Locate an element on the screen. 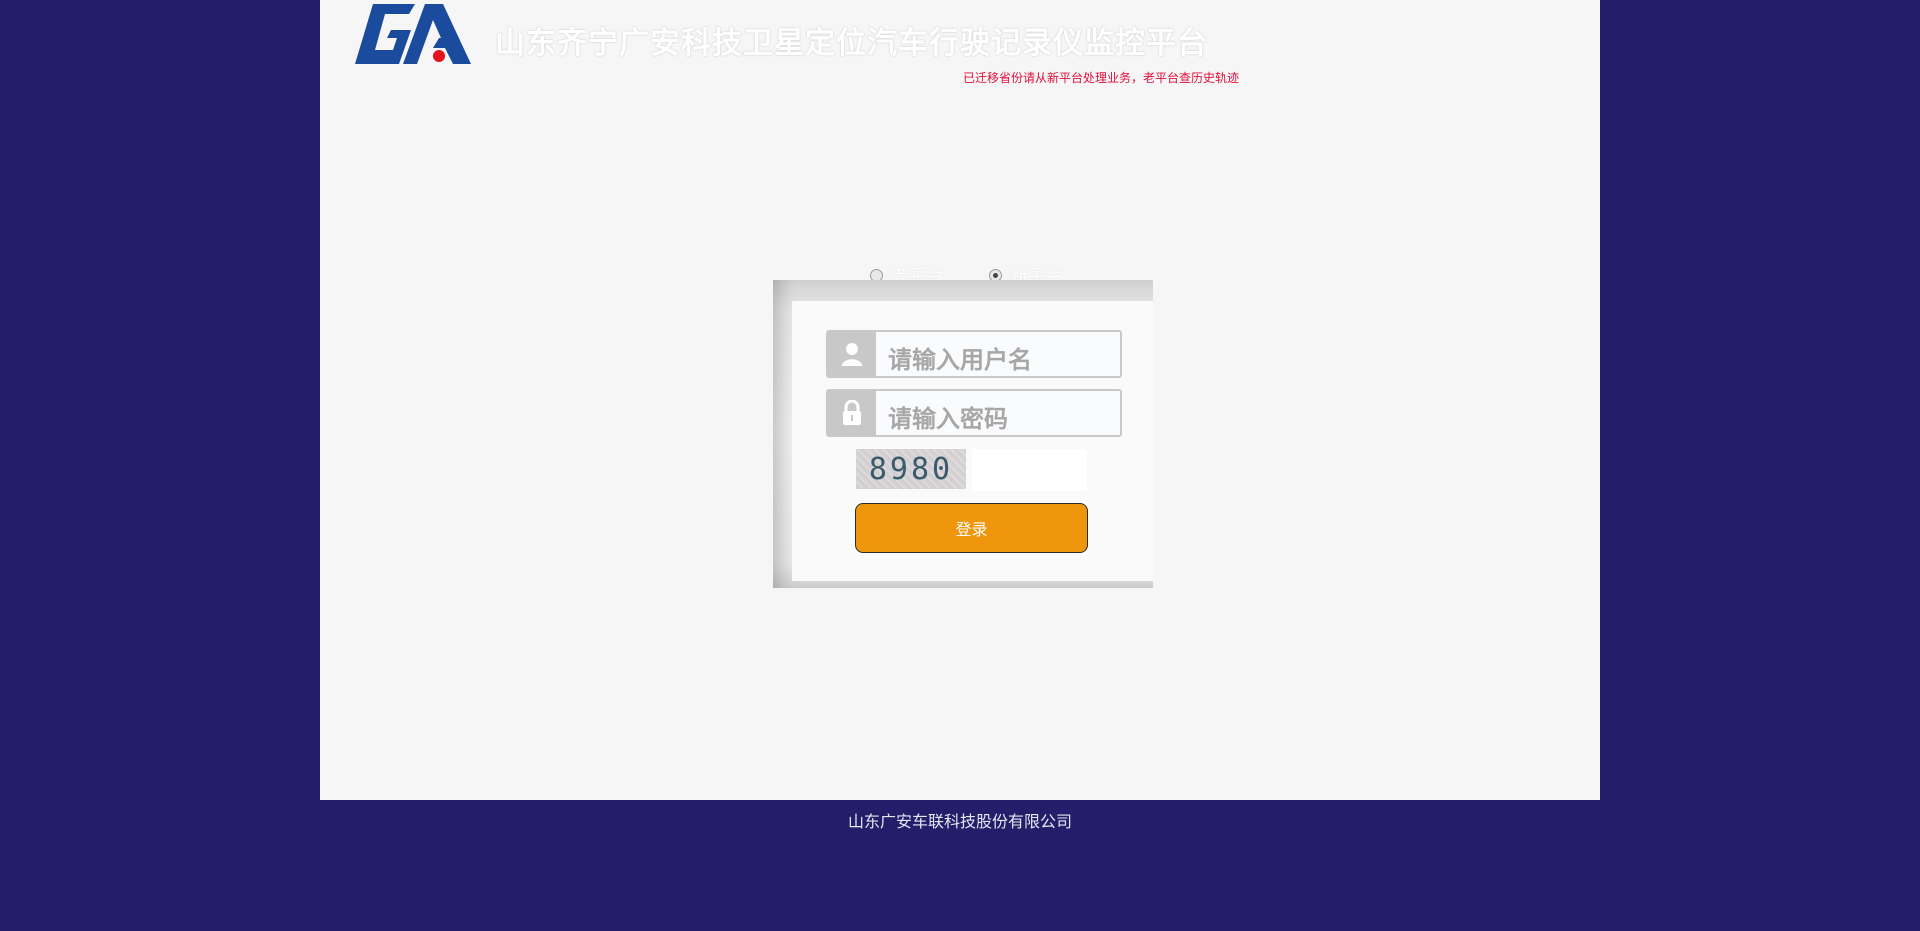  user-icon is located at coordinates (852, 354).